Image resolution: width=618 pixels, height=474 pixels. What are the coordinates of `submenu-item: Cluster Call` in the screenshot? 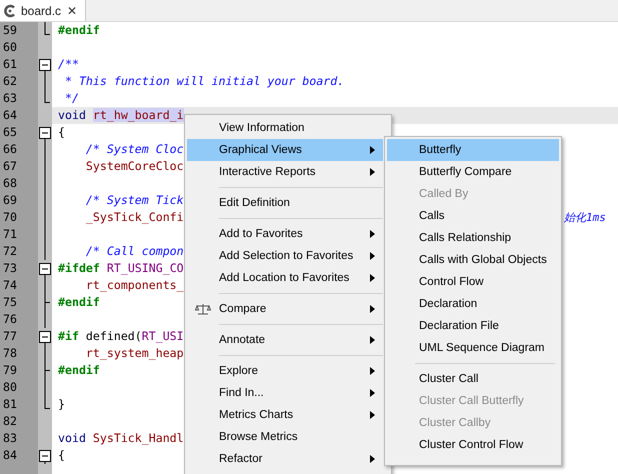 It's located at (473, 379).